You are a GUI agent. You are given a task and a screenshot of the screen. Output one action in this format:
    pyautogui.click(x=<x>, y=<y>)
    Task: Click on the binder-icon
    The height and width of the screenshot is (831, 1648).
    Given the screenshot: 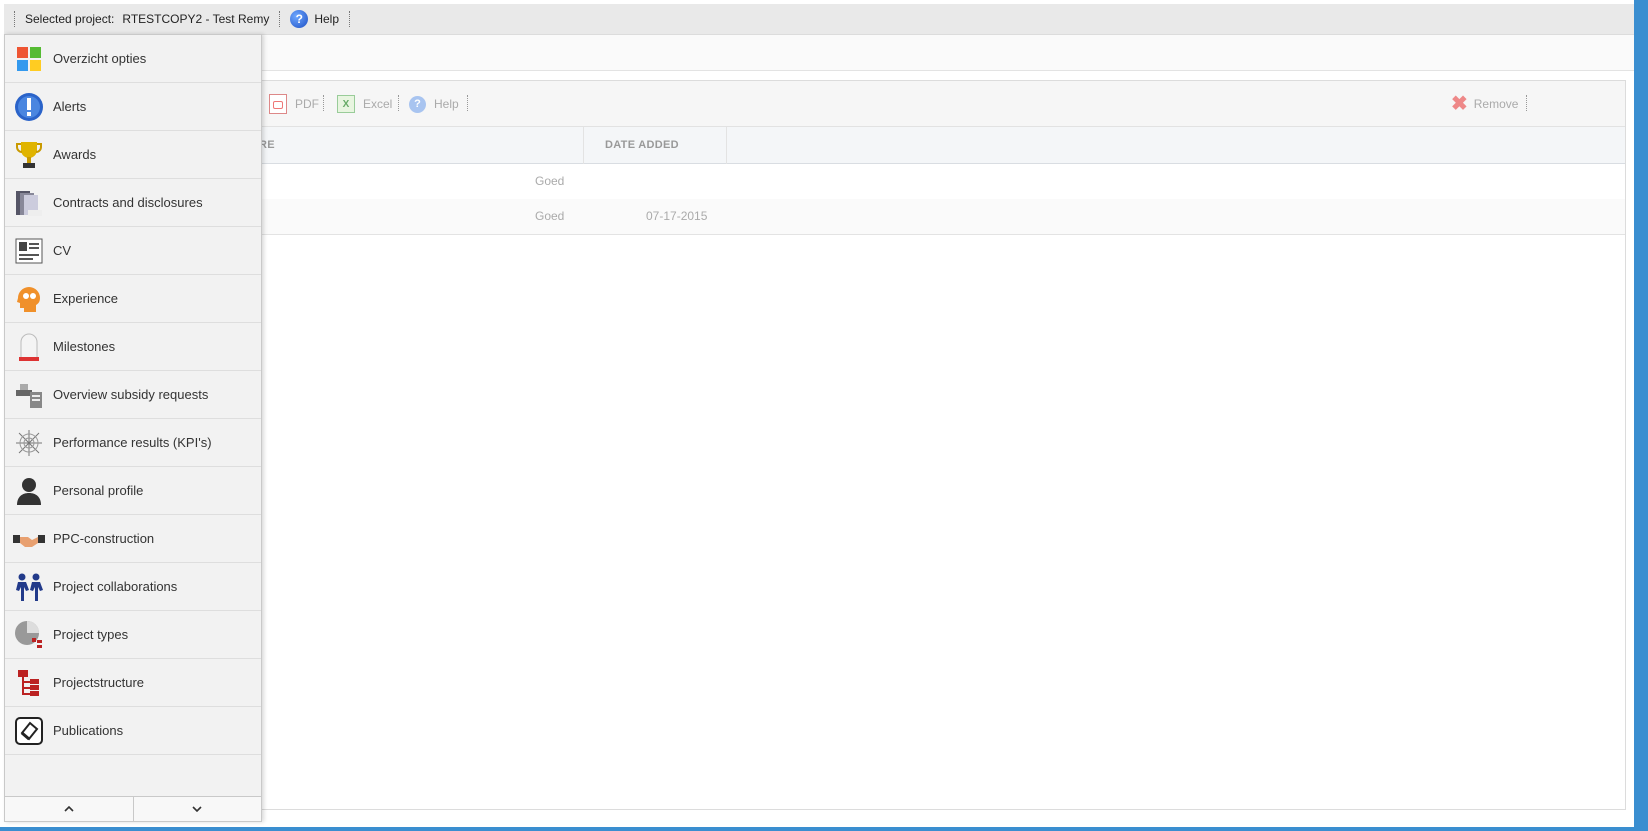 What is the action you would take?
    pyautogui.click(x=29, y=203)
    